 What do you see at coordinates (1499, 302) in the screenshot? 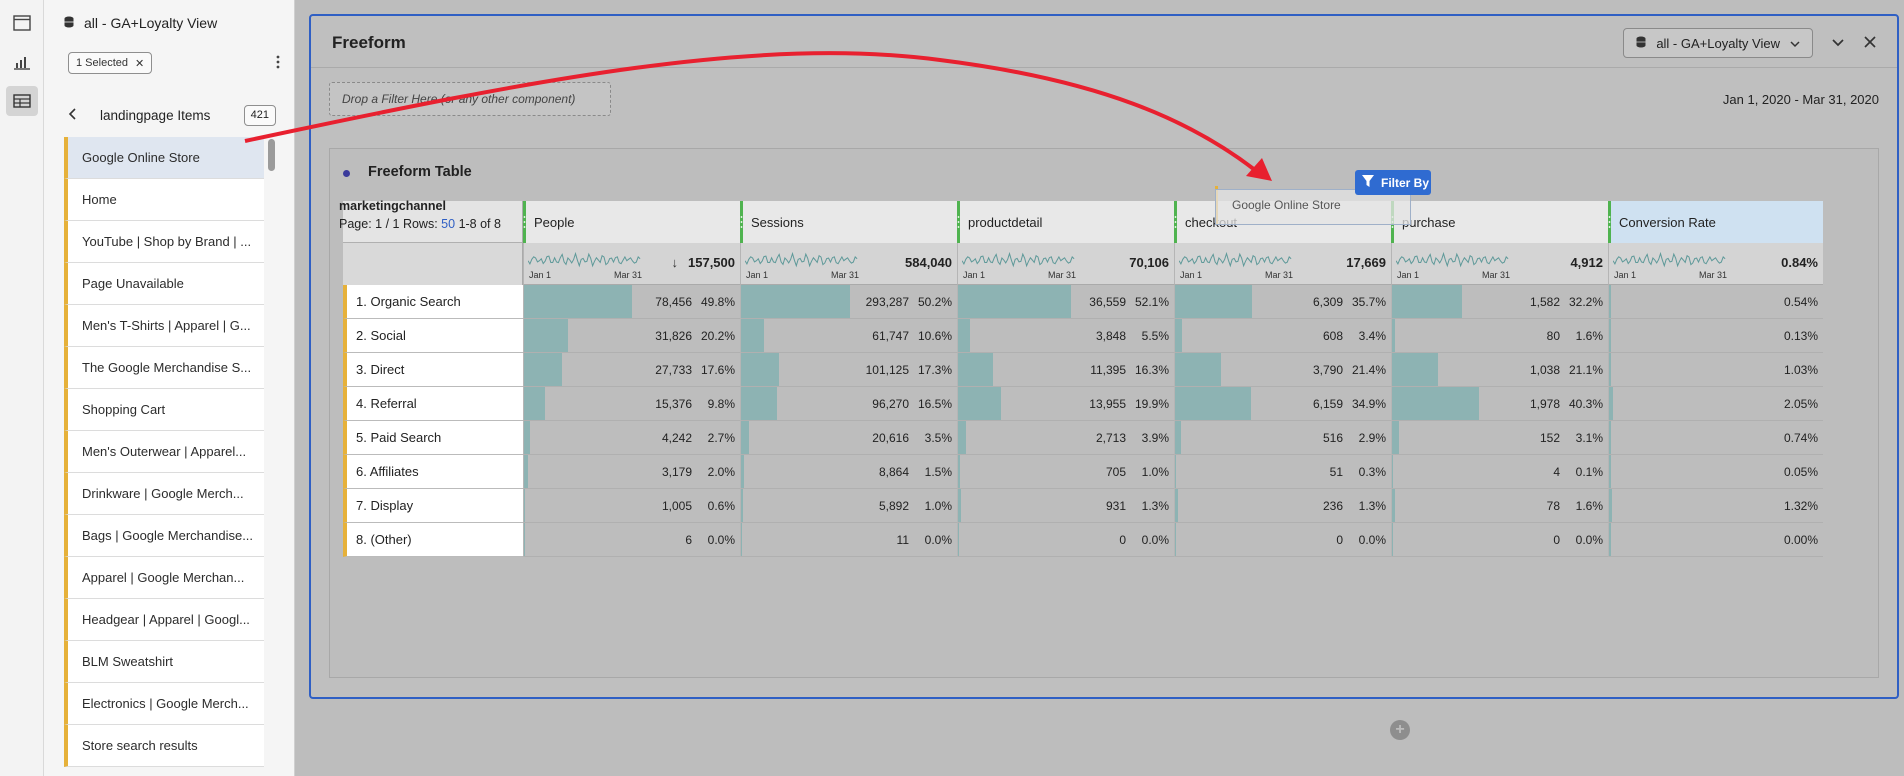
I see `table-cell: 1,582 32.2%` at bounding box center [1499, 302].